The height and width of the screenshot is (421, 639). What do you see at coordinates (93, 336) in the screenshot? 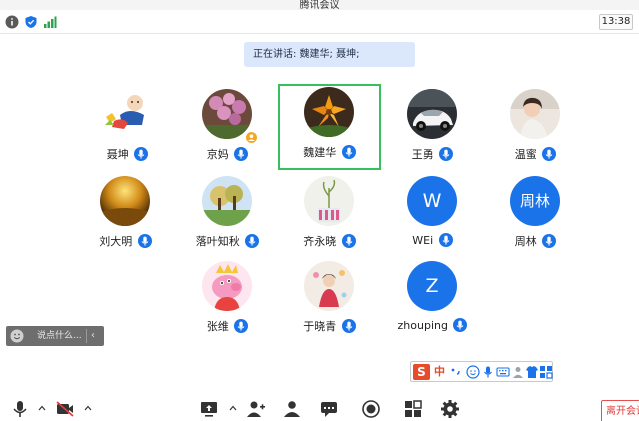
I see `chat-collapse-button: ‹` at bounding box center [93, 336].